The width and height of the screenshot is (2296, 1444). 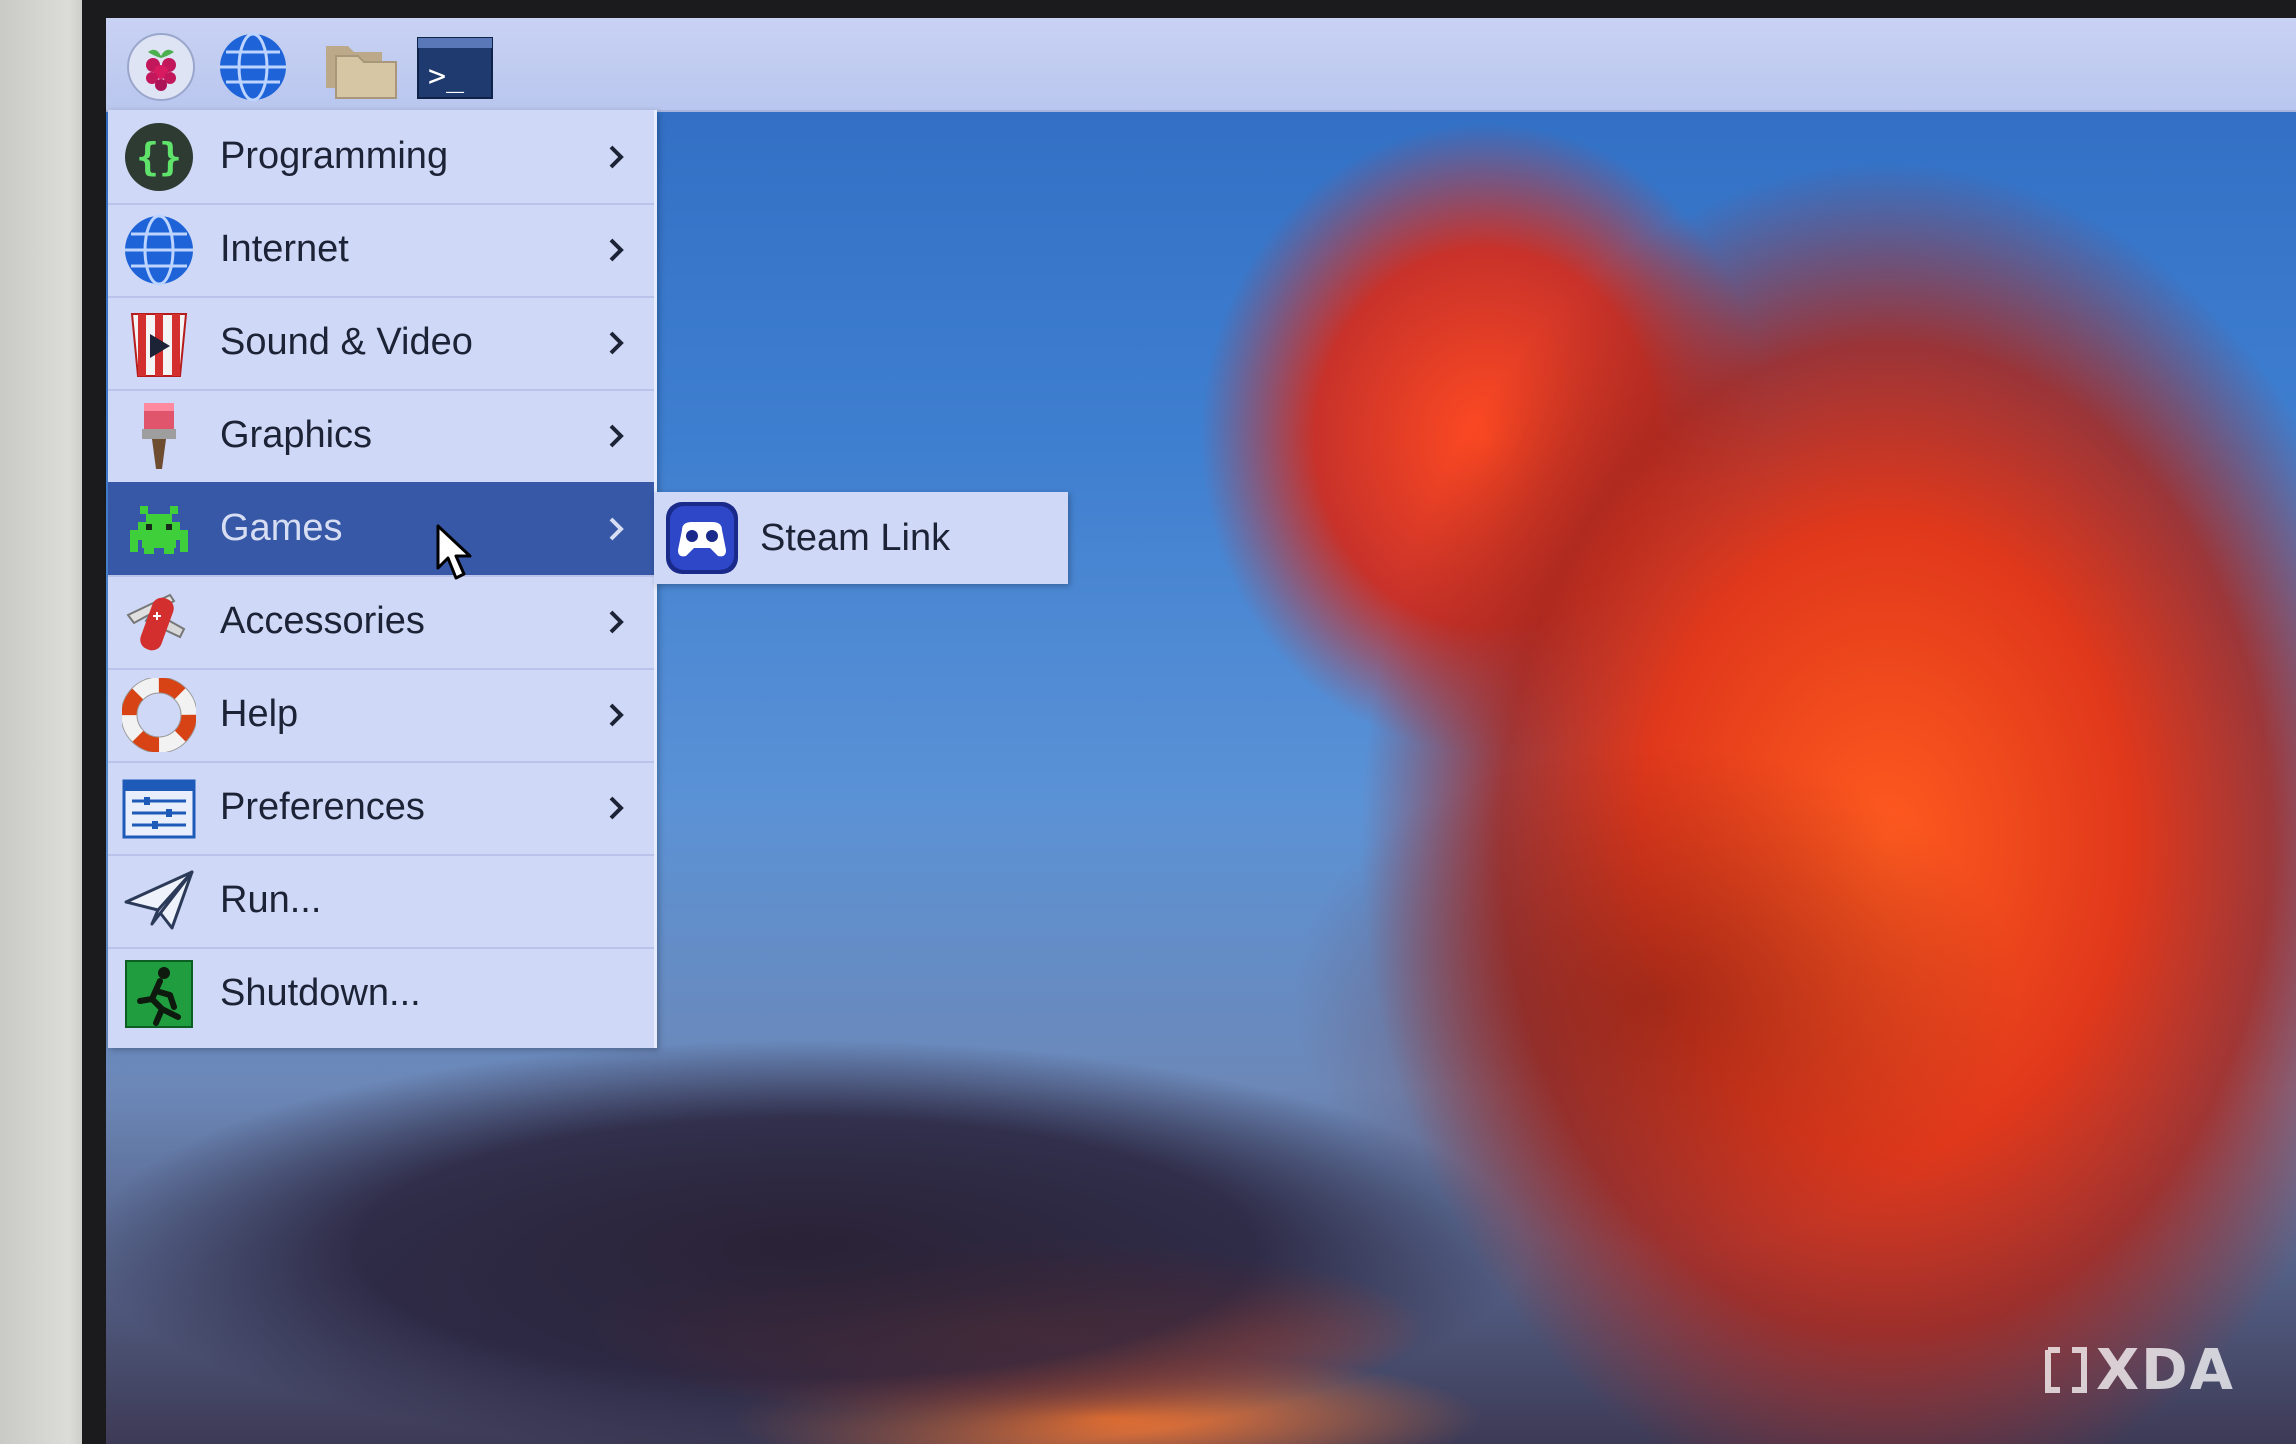 I want to click on menu-item-programming: {} Programming, so click(x=381, y=157).